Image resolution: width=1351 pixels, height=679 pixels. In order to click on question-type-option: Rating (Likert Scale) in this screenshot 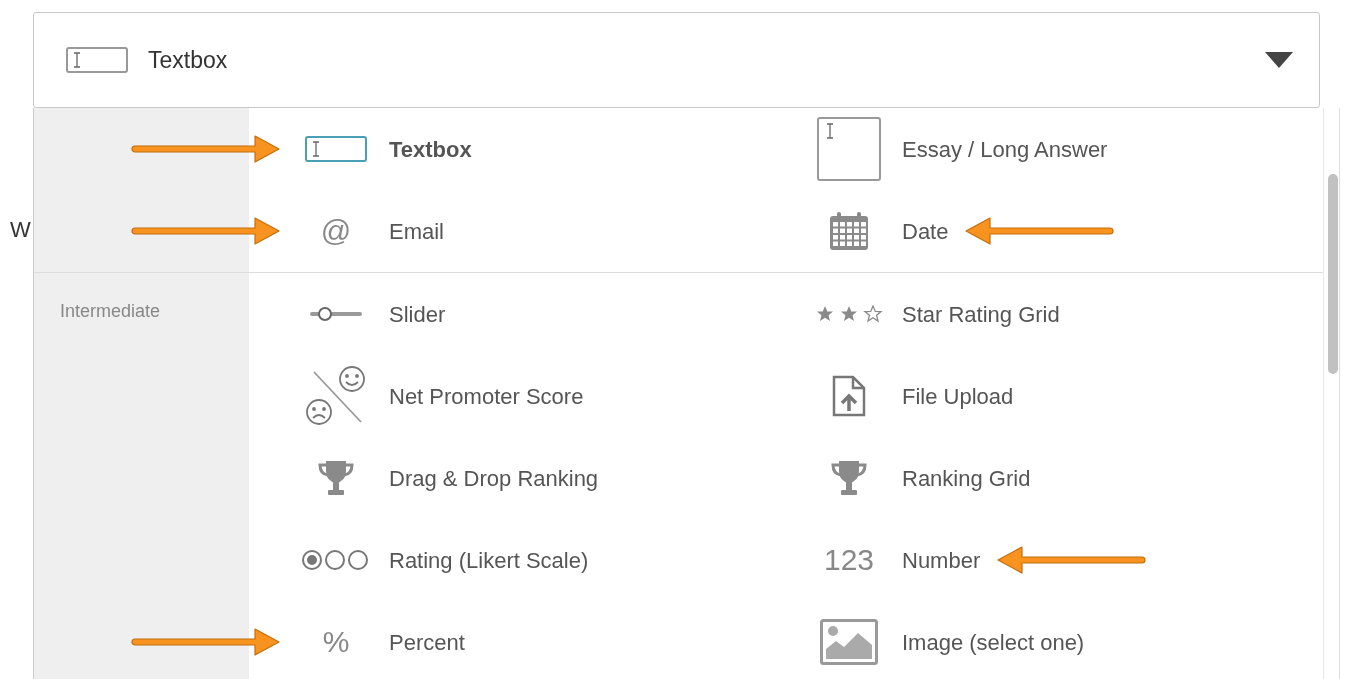, I will do `click(489, 560)`.